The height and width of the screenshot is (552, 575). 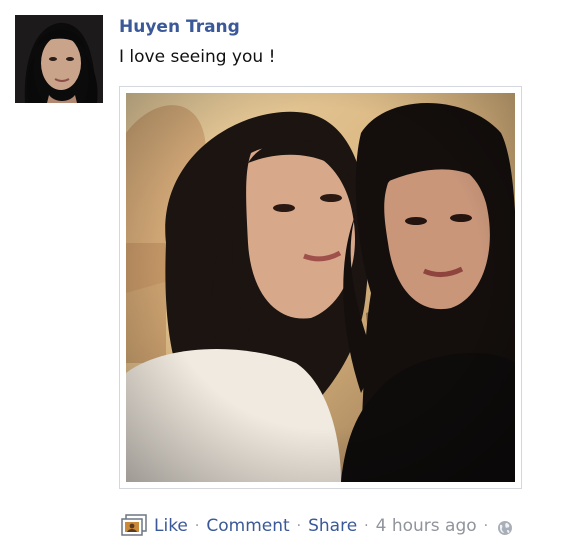 What do you see at coordinates (332, 526) in the screenshot?
I see `share-link: Share` at bounding box center [332, 526].